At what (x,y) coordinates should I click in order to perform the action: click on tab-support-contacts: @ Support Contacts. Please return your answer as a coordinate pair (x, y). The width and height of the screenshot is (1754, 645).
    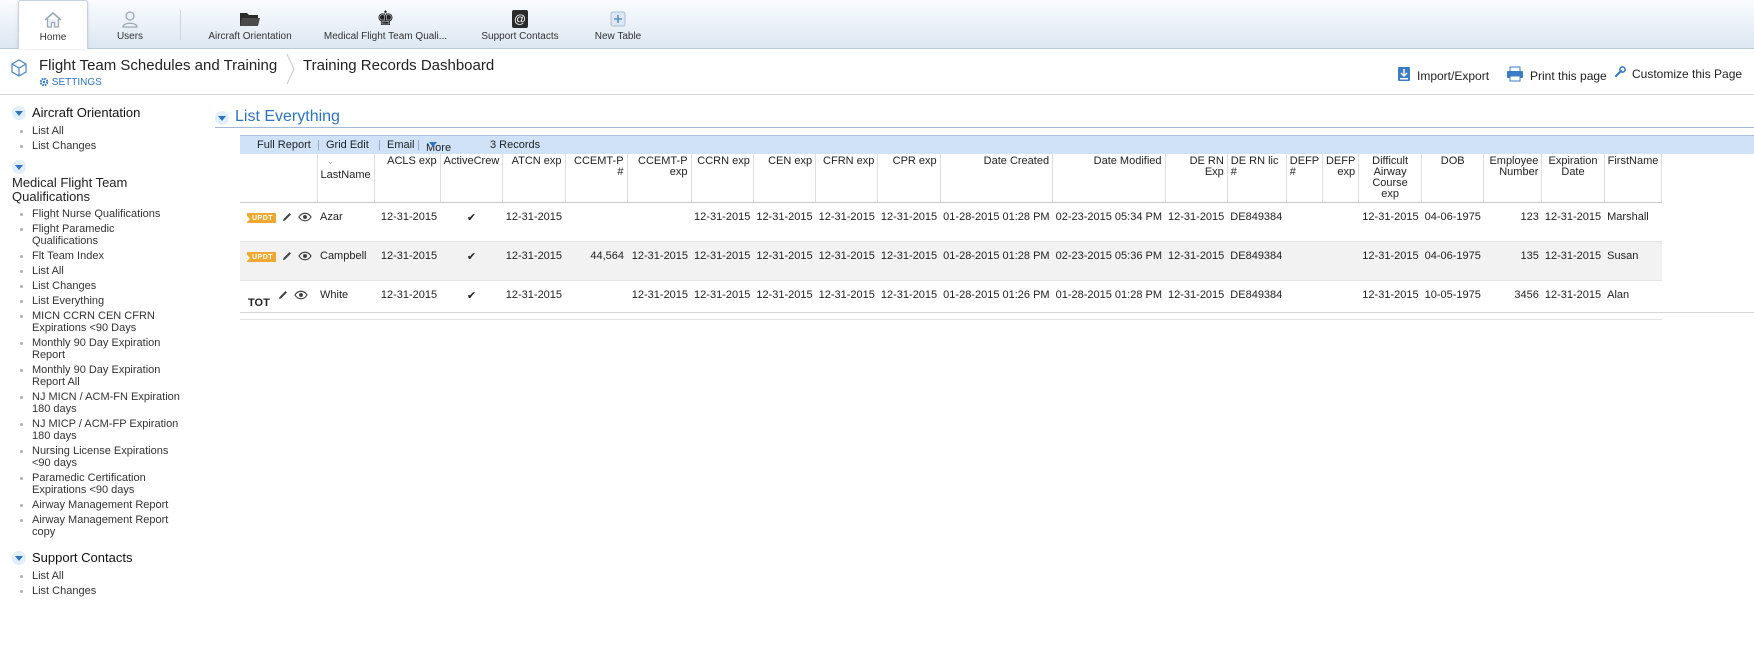
    Looking at the image, I should click on (520, 24).